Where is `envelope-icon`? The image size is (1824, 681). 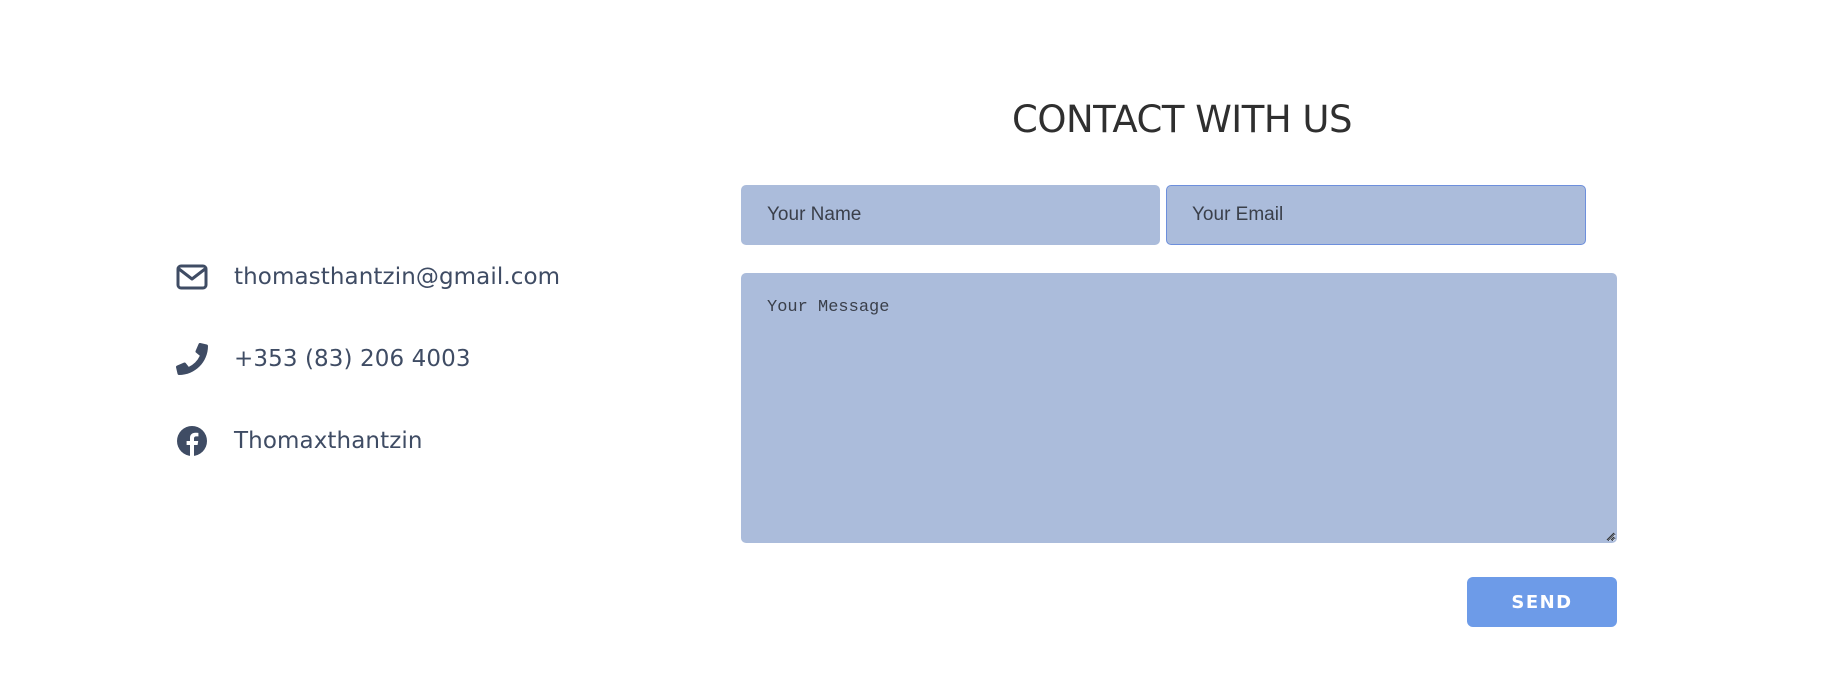
envelope-icon is located at coordinates (192, 277).